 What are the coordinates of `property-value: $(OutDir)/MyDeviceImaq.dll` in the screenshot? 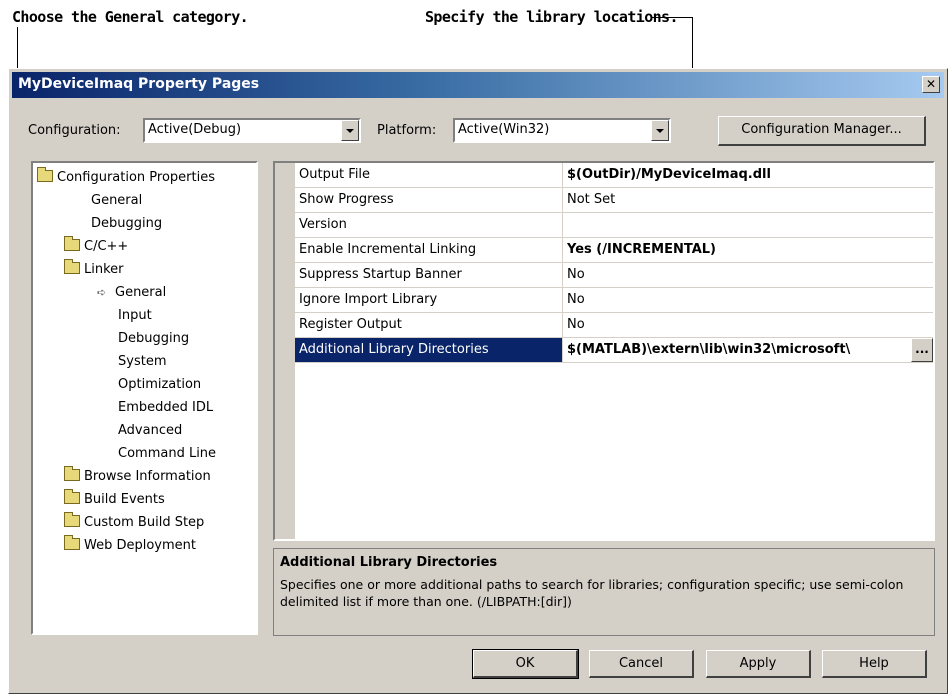 It's located at (748, 175).